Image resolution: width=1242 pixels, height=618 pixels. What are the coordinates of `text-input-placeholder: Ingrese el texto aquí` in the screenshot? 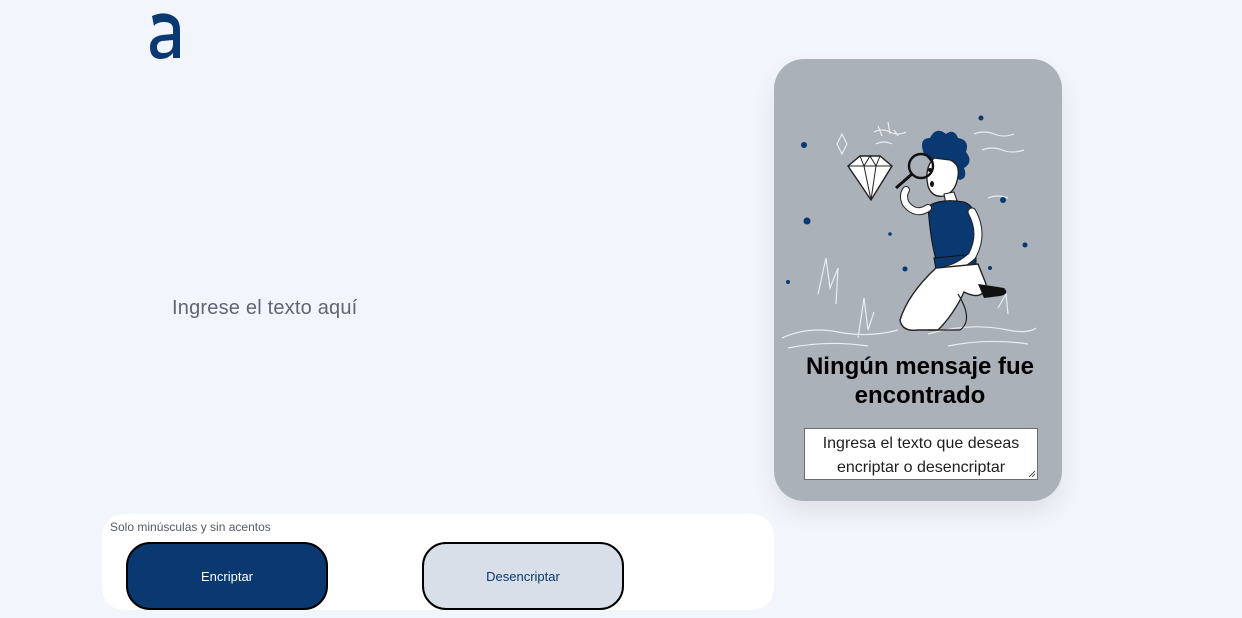 It's located at (265, 308).